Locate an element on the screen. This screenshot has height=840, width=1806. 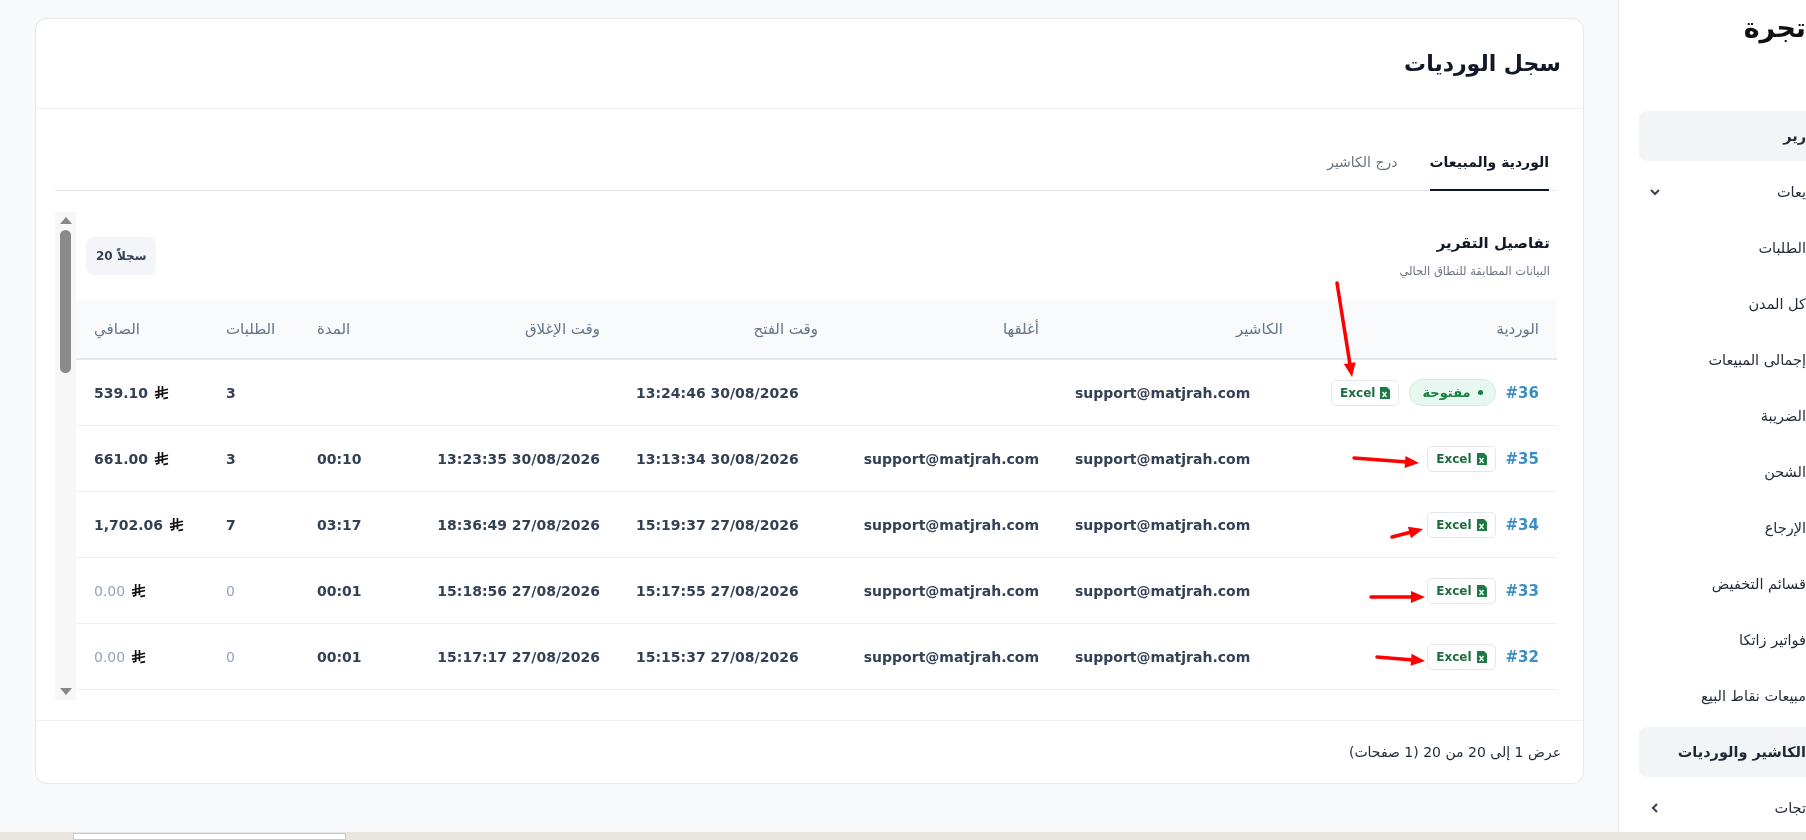
sidebar-item: الطلبات is located at coordinates (1722, 248).